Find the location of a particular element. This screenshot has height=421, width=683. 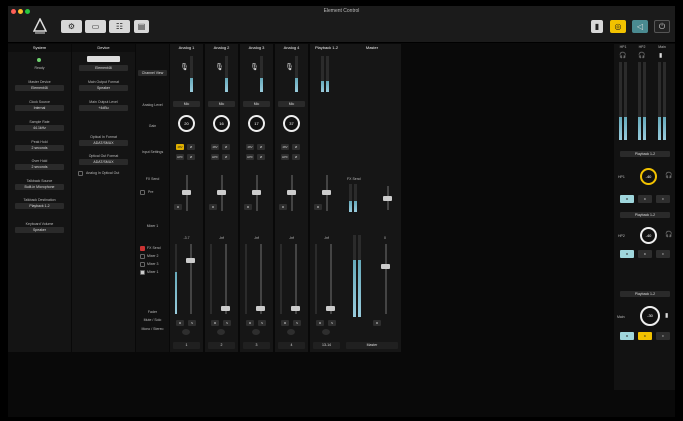

mixer-view-button: ☷ is located at coordinates (119, 26).